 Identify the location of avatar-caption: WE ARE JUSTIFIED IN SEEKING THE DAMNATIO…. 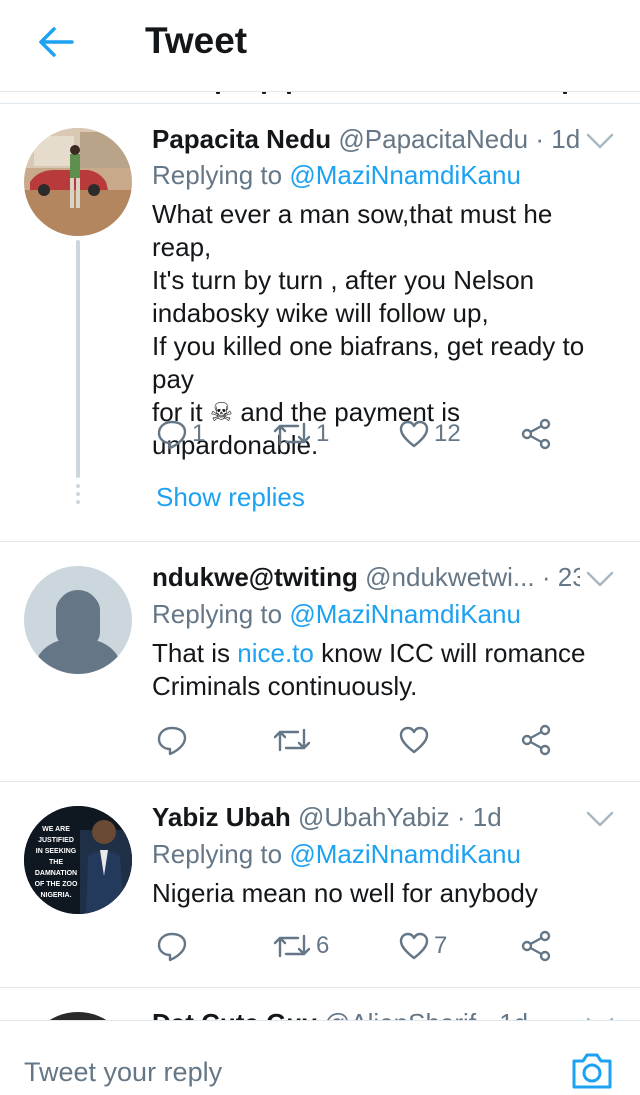
(56, 862).